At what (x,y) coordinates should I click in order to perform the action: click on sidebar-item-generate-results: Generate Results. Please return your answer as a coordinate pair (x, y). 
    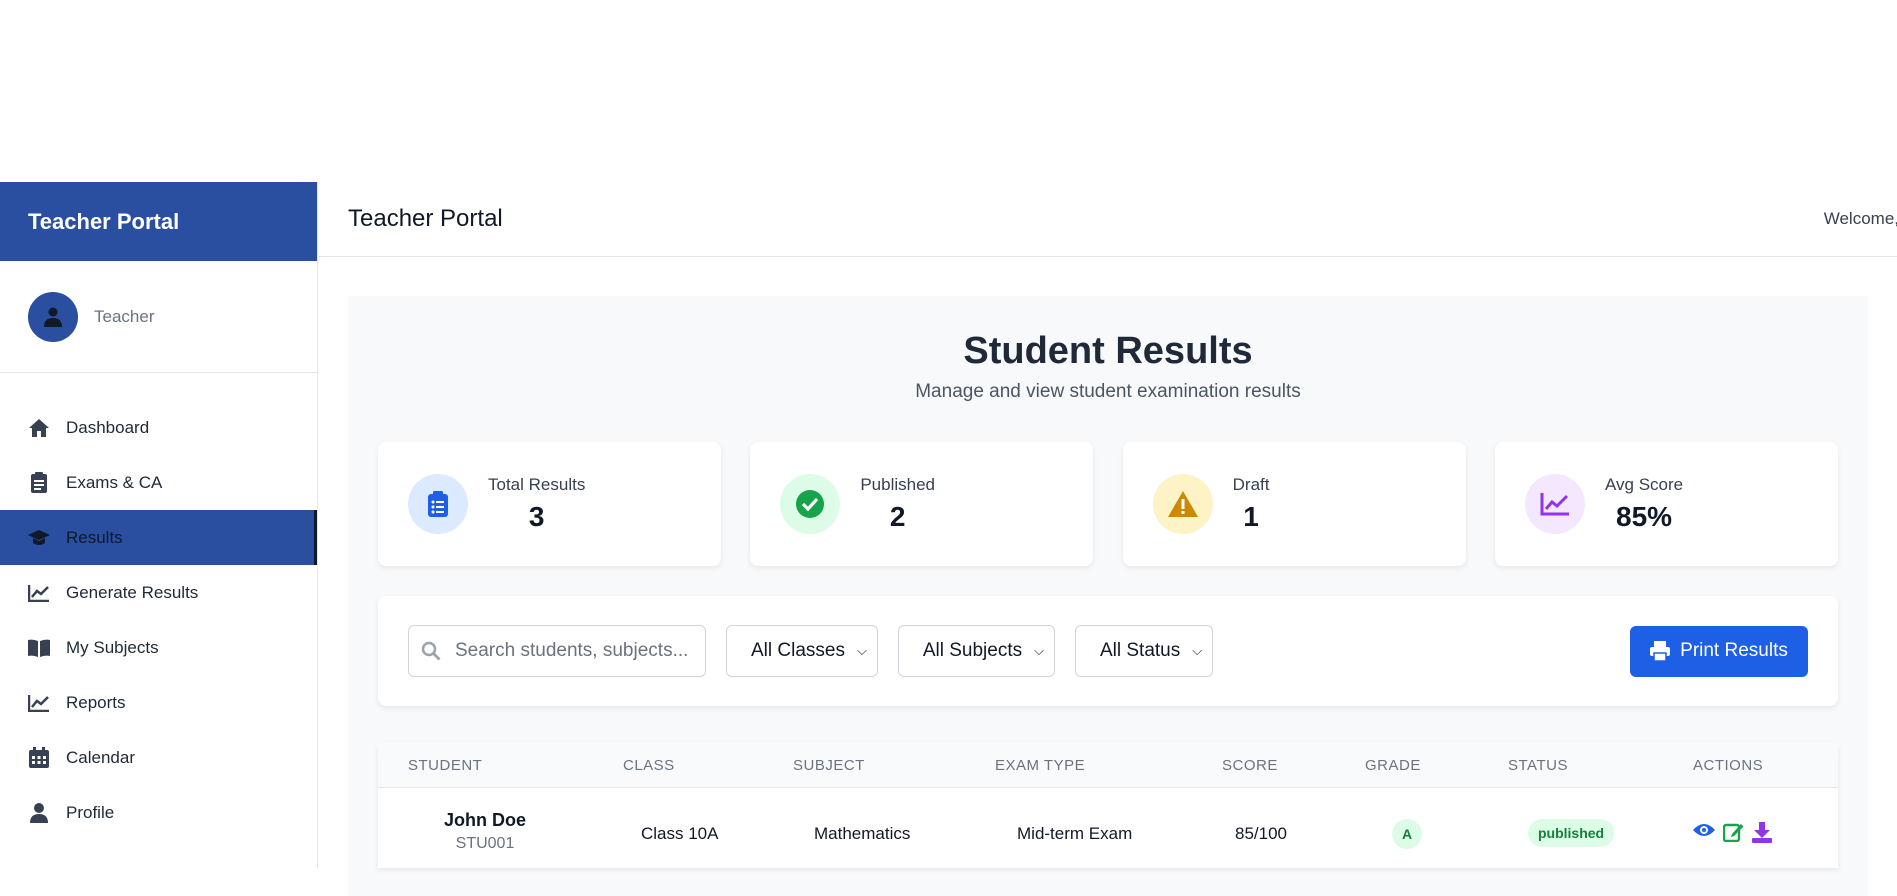
    Looking at the image, I should click on (158, 592).